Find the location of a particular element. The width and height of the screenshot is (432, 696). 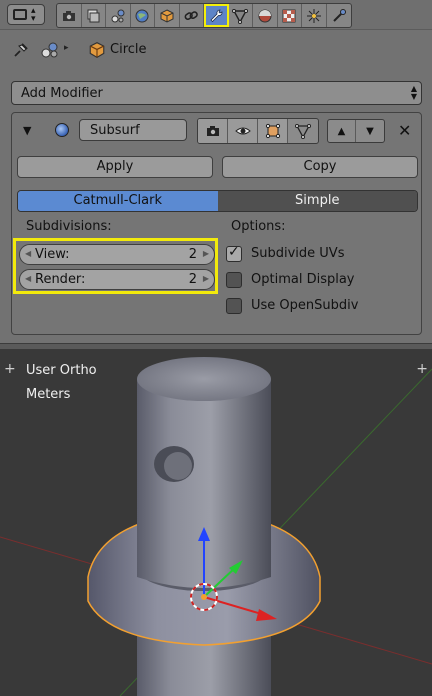

breadcrumb-object-name: Circle is located at coordinates (128, 49).